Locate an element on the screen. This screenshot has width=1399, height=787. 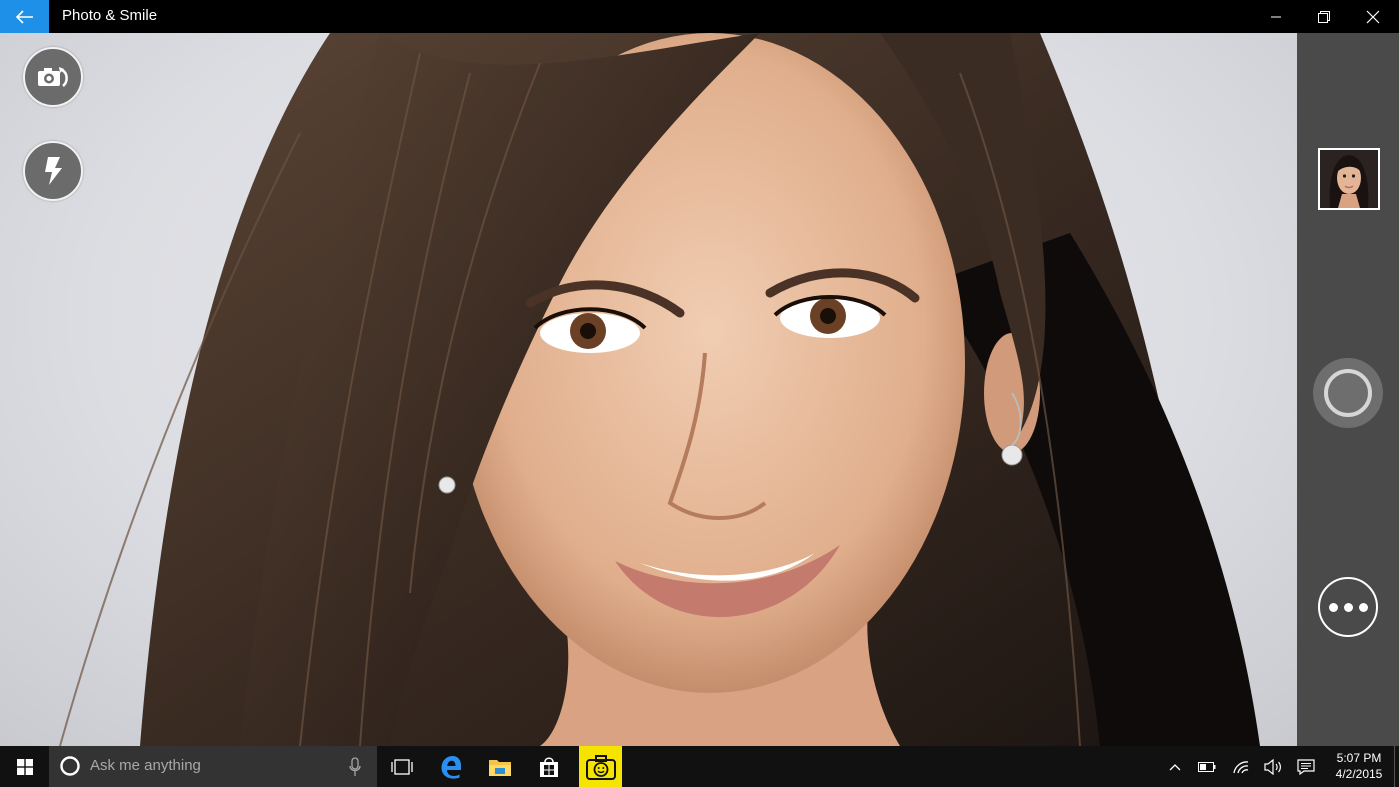
shutter-button is located at coordinates (1348, 393).